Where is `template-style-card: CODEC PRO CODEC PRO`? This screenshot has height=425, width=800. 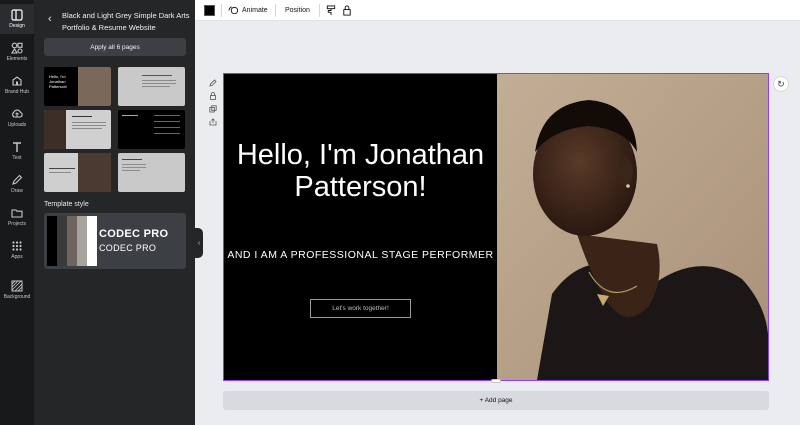
template-style-card: CODEC PRO CODEC PRO is located at coordinates (115, 241).